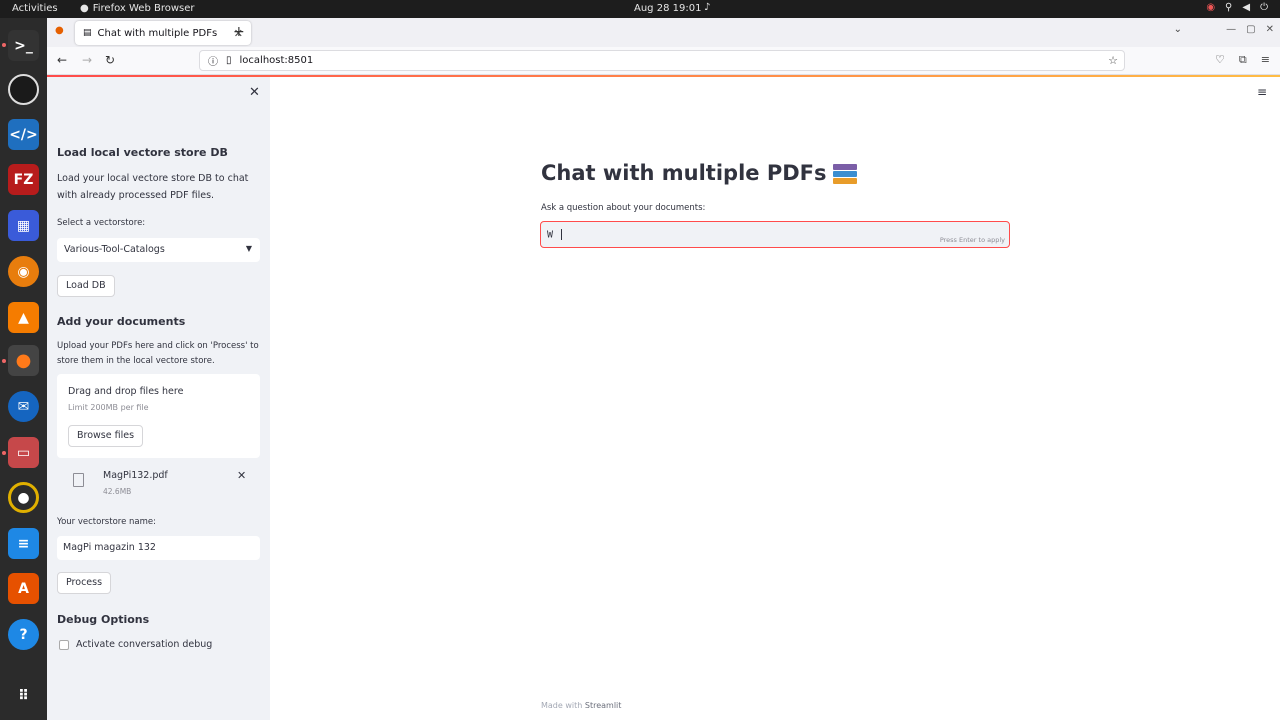  What do you see at coordinates (1211, 7) in the screenshot?
I see `update-icon: ◉` at bounding box center [1211, 7].